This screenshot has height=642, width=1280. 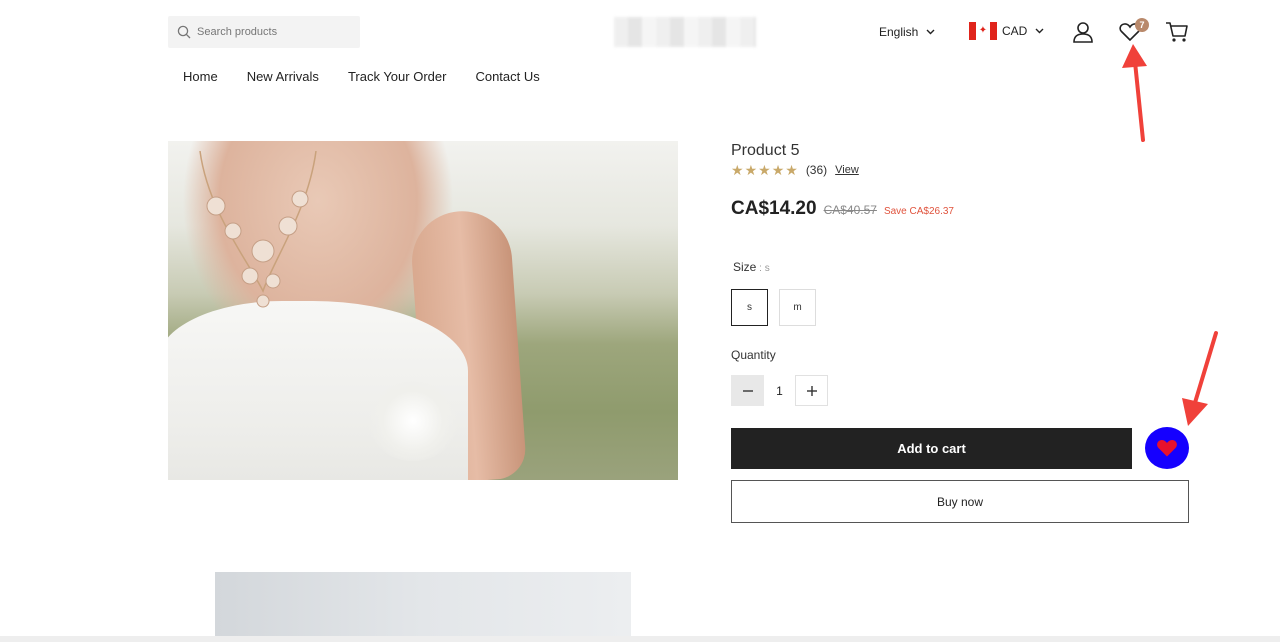 I want to click on search-icon, so click(x=184, y=32).